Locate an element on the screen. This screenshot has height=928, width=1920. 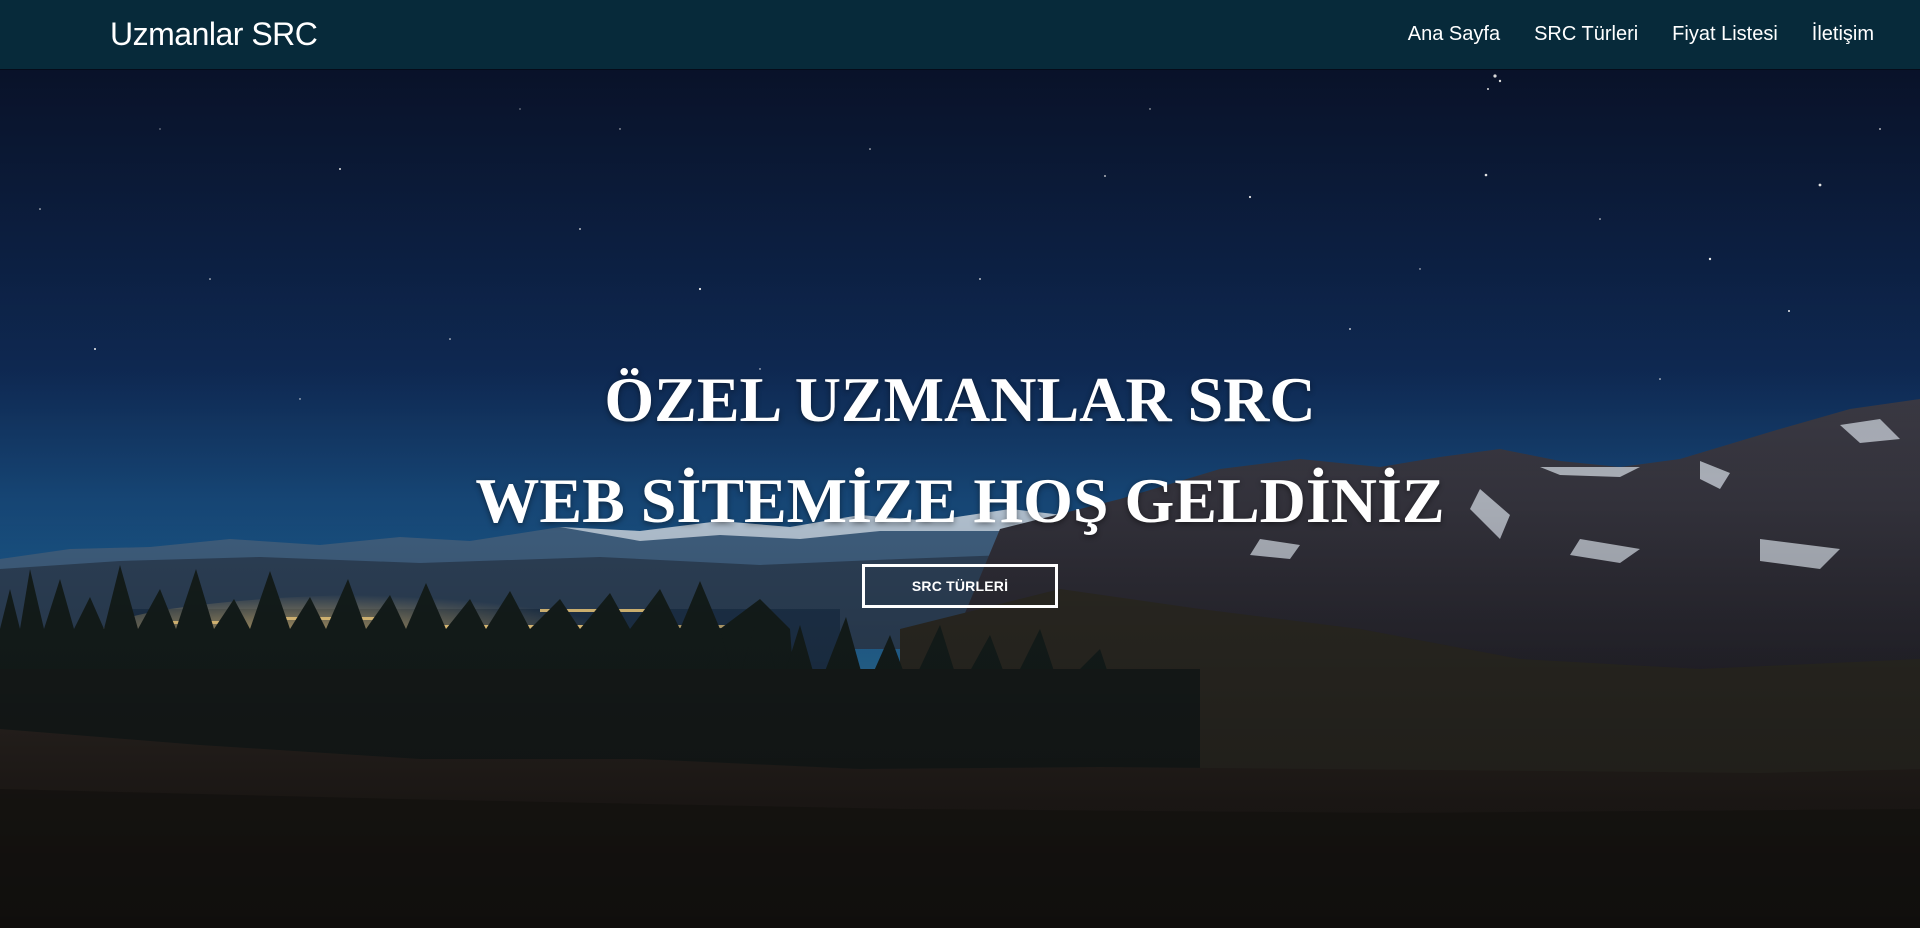
nav-link-ana-sayfa: Ana Sayfa is located at coordinates (1454, 34).